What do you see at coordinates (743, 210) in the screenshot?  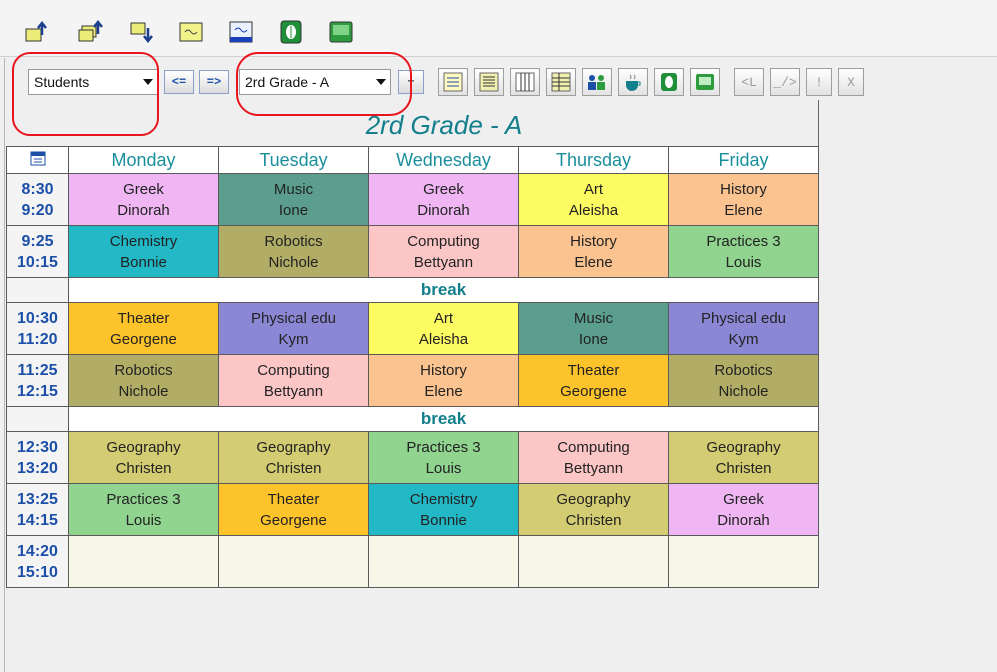 I see `teacher-label: Elene` at bounding box center [743, 210].